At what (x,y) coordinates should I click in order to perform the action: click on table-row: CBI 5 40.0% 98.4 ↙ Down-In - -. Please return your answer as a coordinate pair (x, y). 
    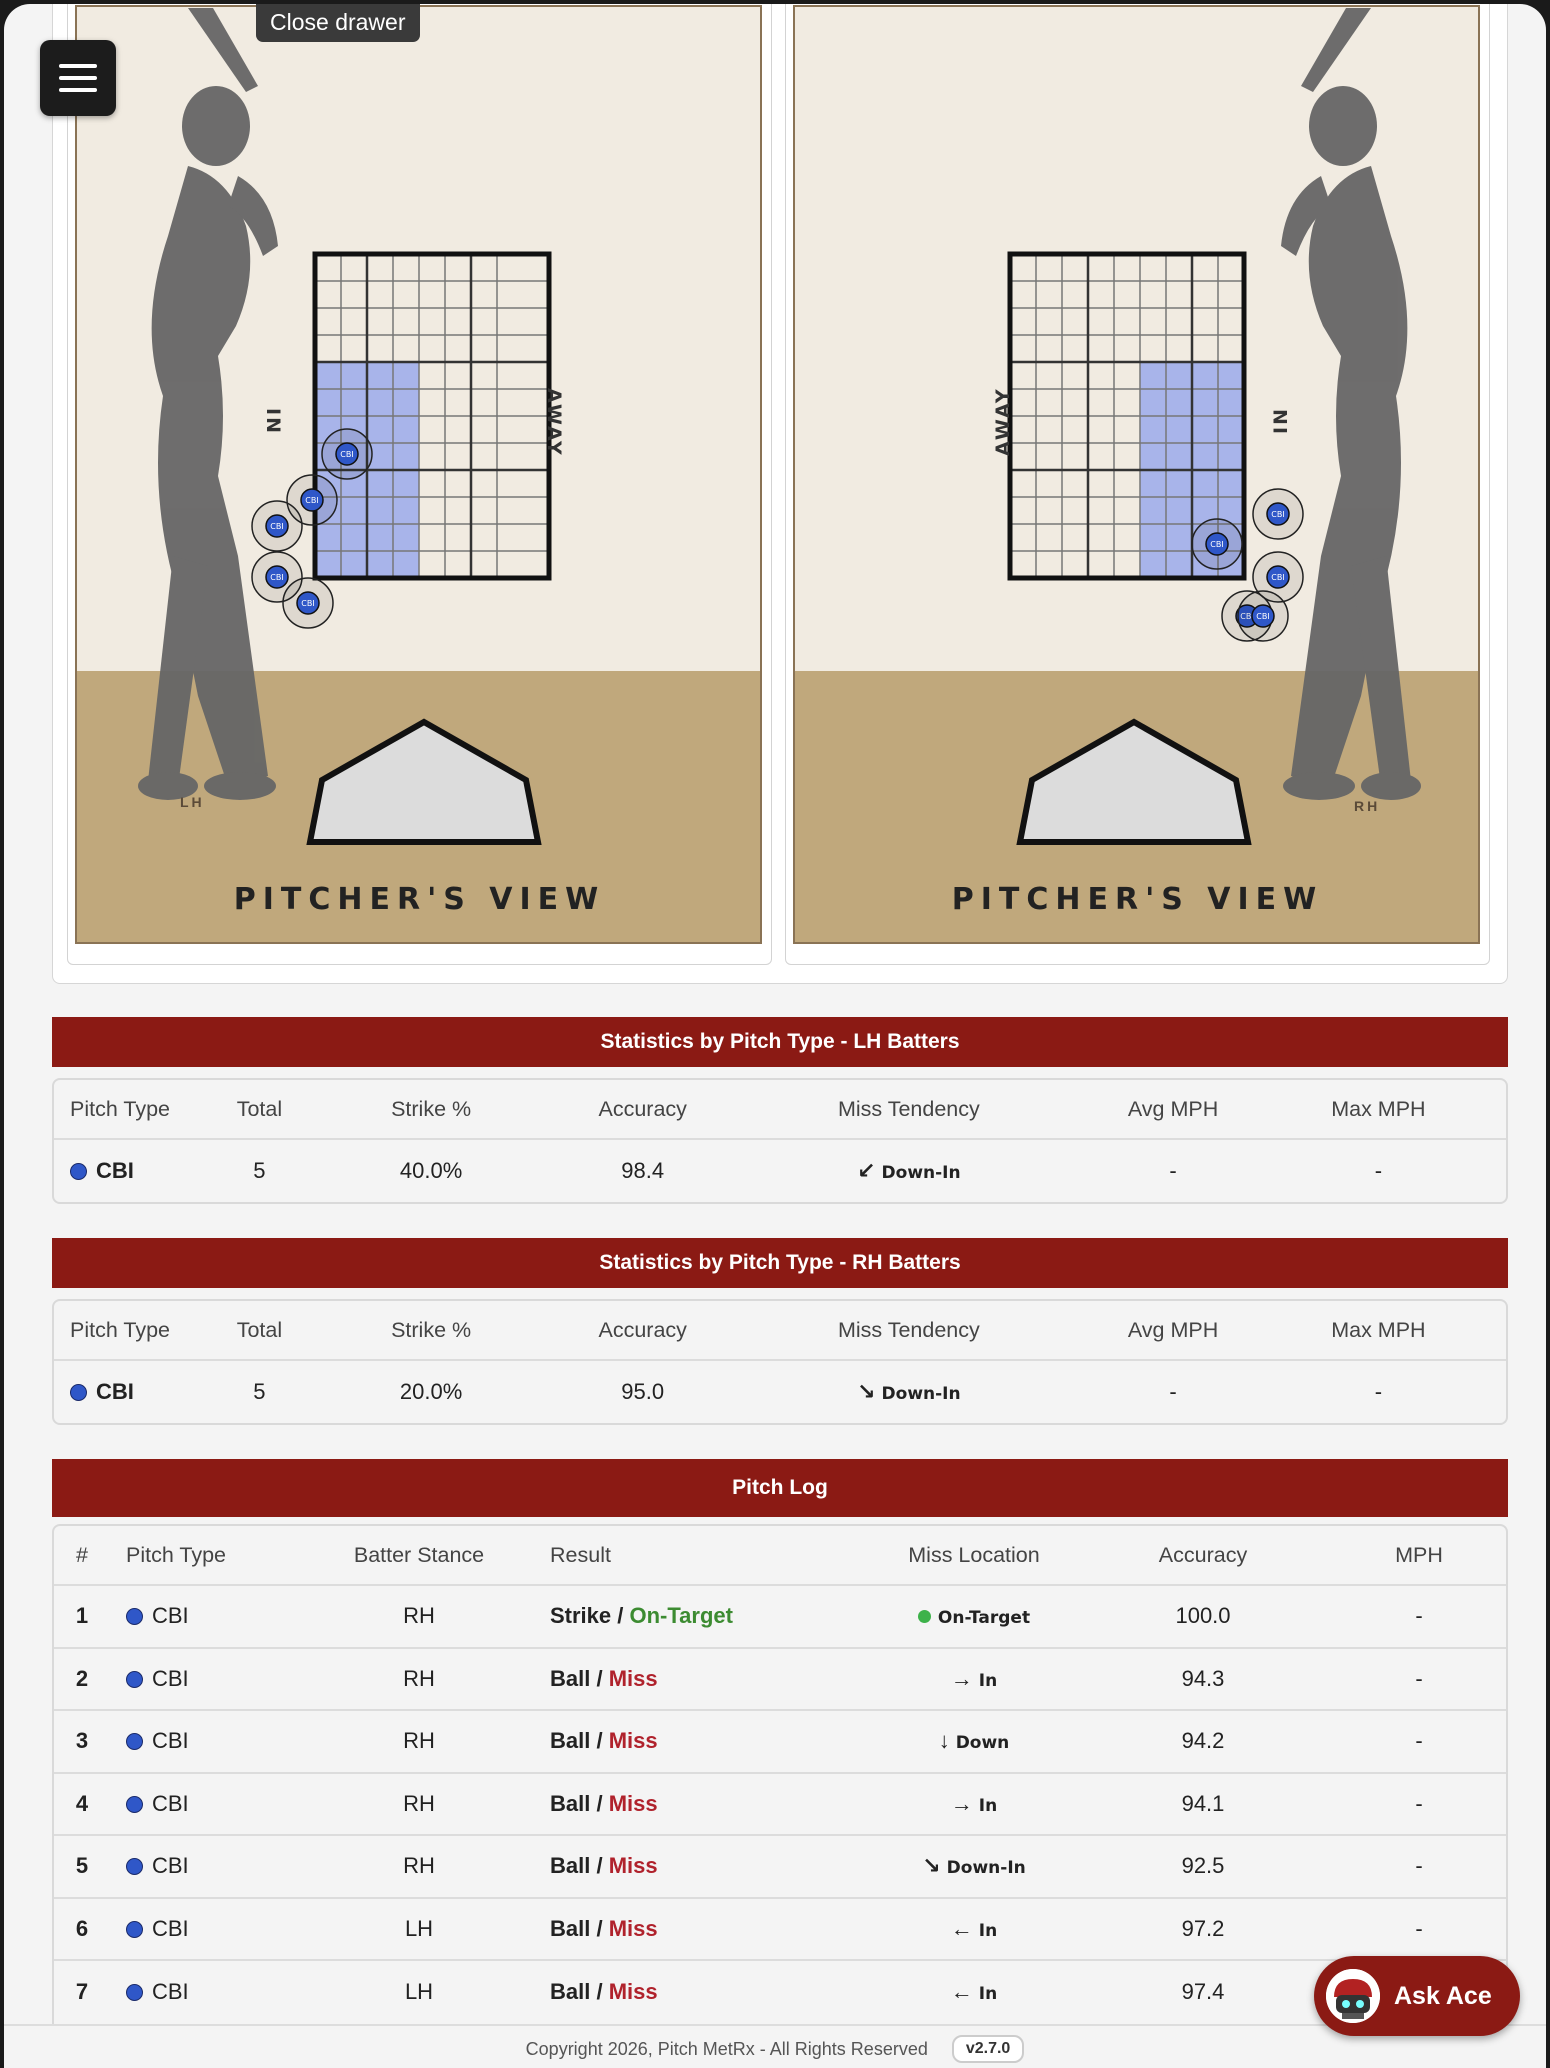
    Looking at the image, I should click on (780, 1171).